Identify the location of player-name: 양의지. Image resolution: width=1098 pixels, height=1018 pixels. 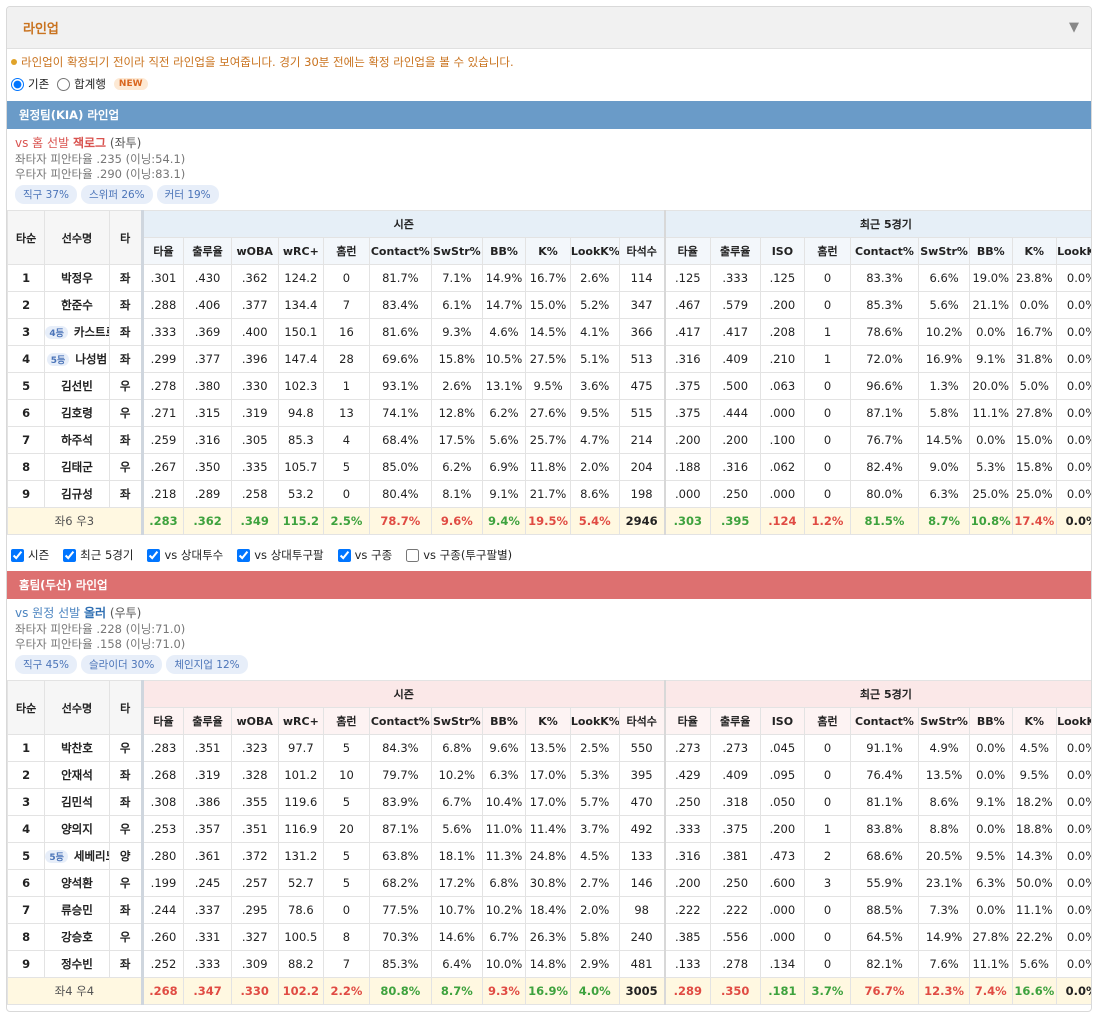
(77, 829).